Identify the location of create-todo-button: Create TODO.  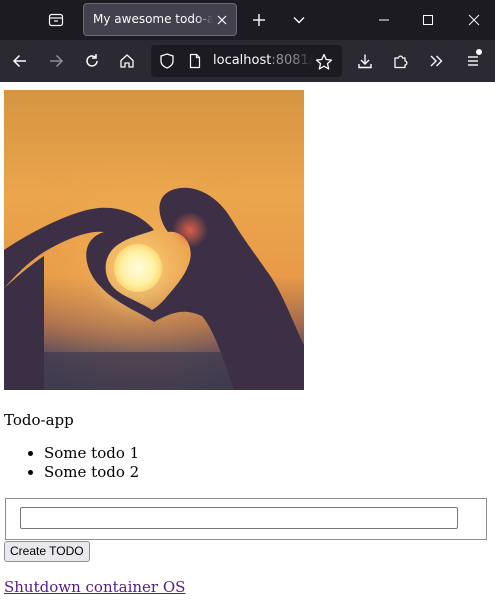
(47, 551).